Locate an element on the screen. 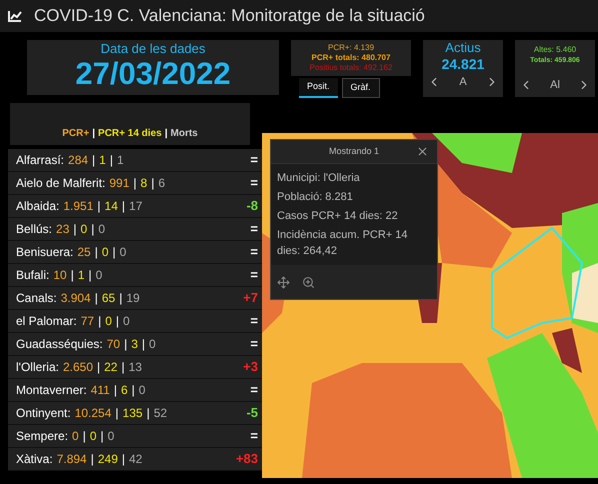 Image resolution: width=598 pixels, height=484 pixels. deaths-value: 6 is located at coordinates (162, 183).